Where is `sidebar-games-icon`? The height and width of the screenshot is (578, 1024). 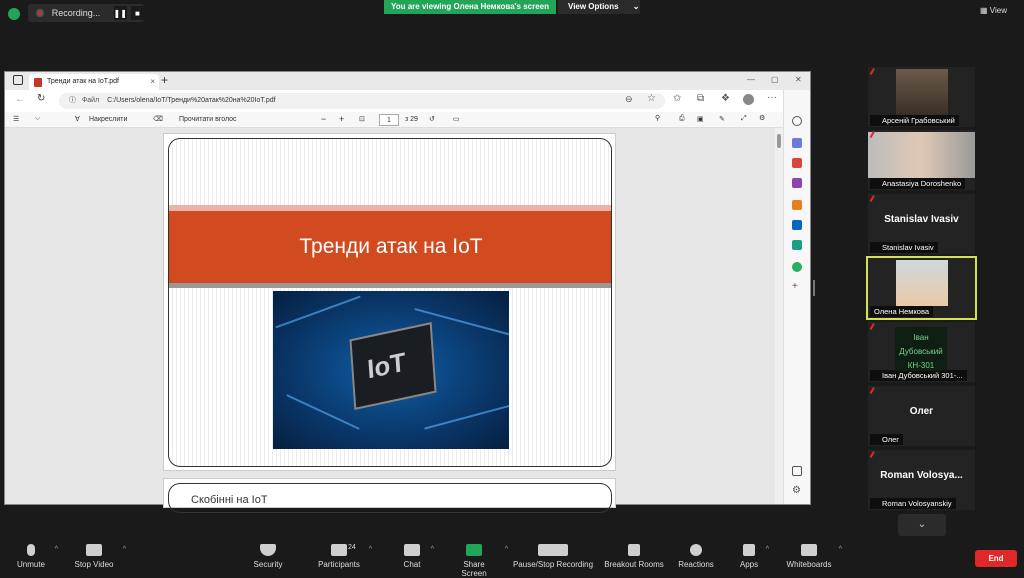 sidebar-games-icon is located at coordinates (797, 183).